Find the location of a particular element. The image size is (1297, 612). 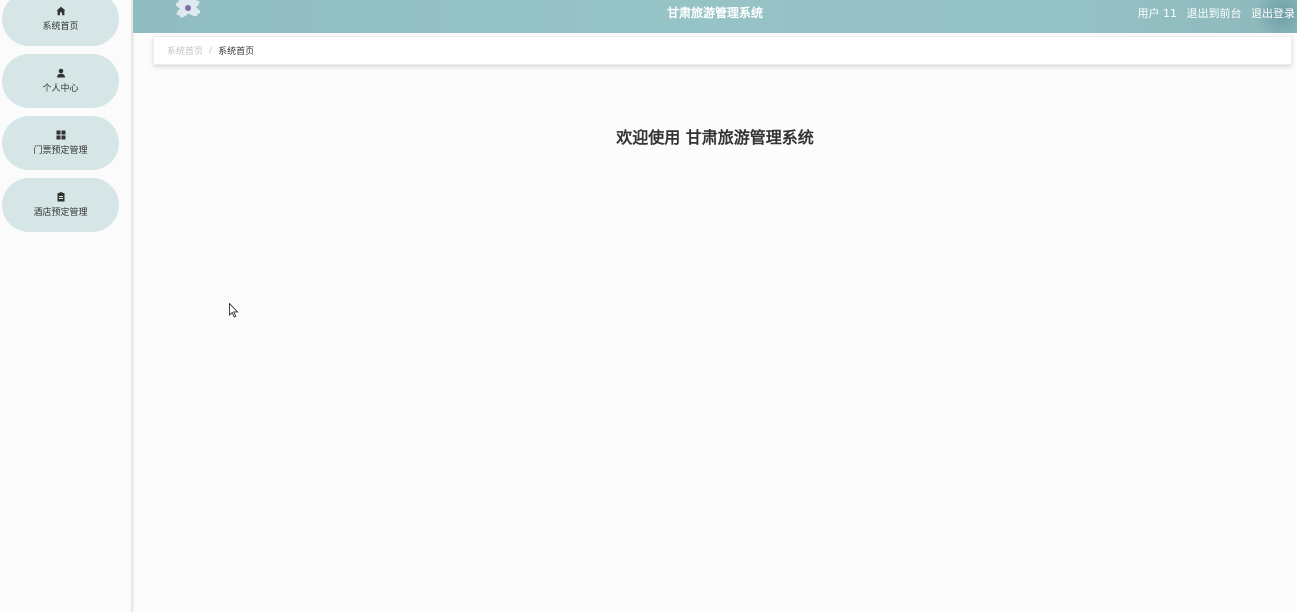

breadcrumb: 系统首页 / 系统首页 is located at coordinates (722, 50).